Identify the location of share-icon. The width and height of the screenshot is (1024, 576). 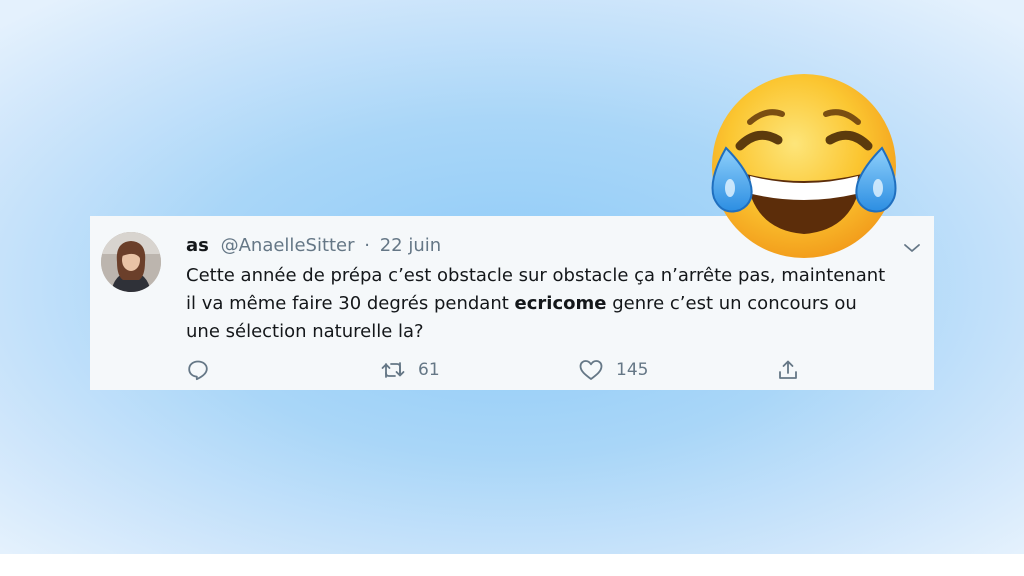
(788, 370).